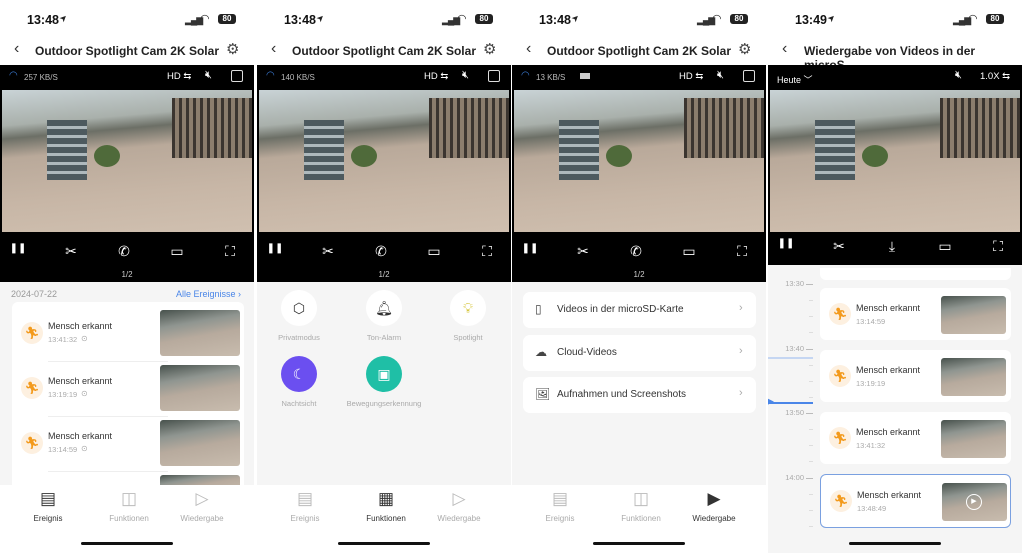  What do you see at coordinates (915, 274) in the screenshot?
I see `timeline-prev-card` at bounding box center [915, 274].